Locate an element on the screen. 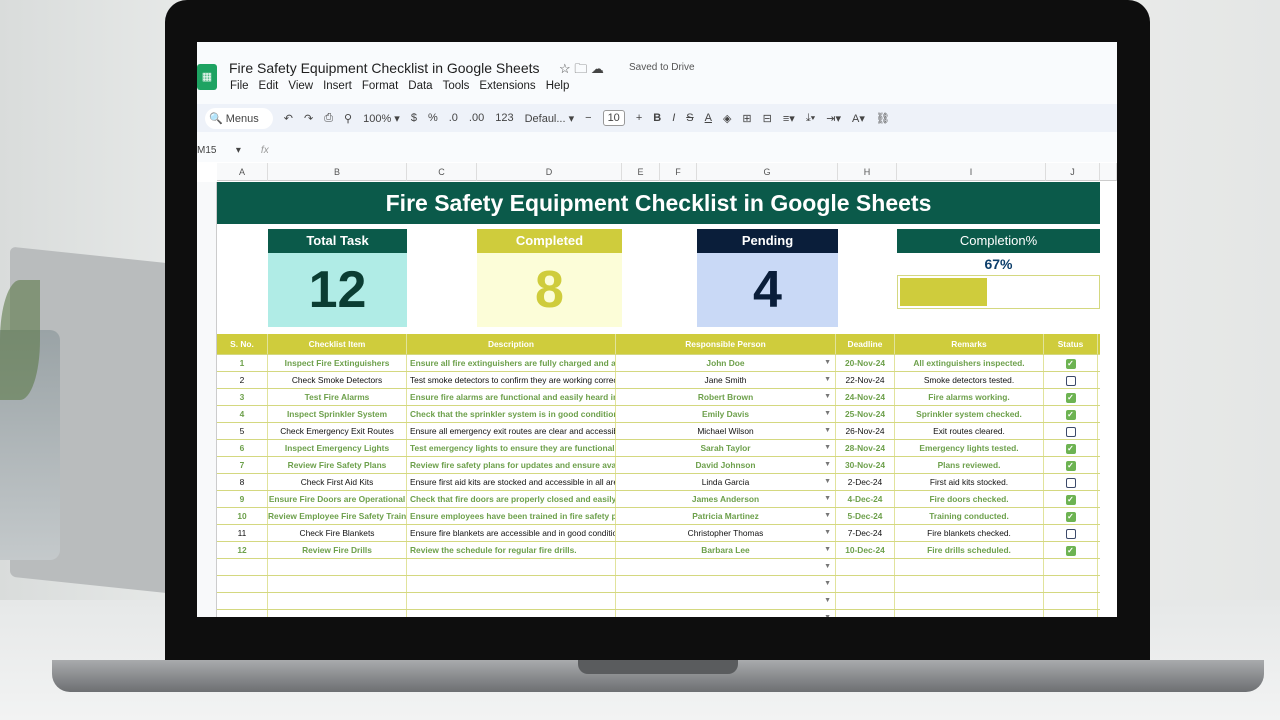 This screenshot has width=1280, height=720. bold-icon: B is located at coordinates (657, 118).